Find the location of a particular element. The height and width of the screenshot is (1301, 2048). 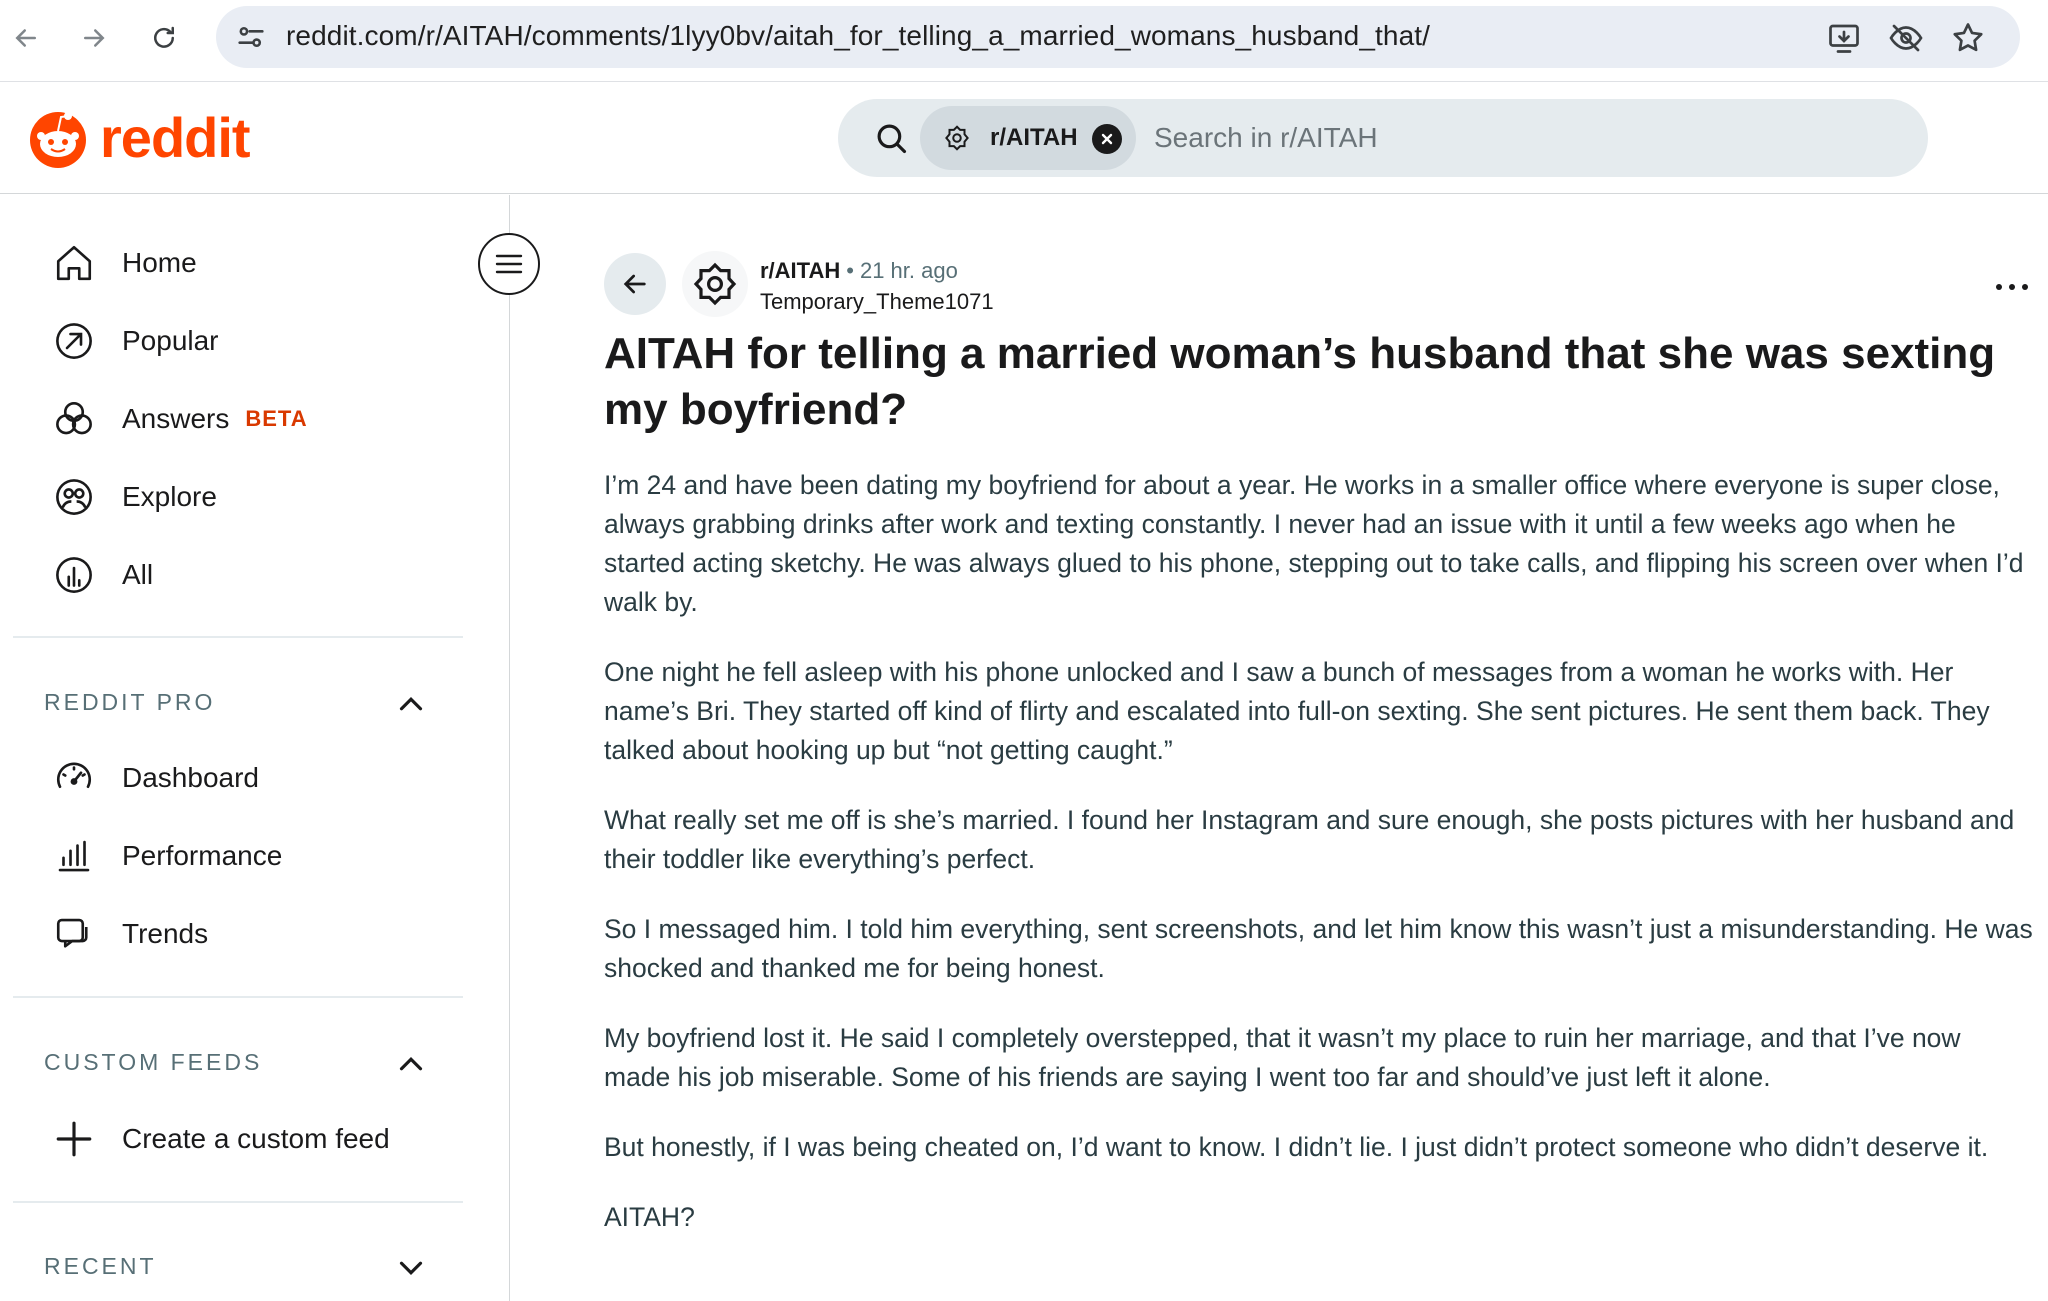

dashboard-icon is located at coordinates (74, 775).